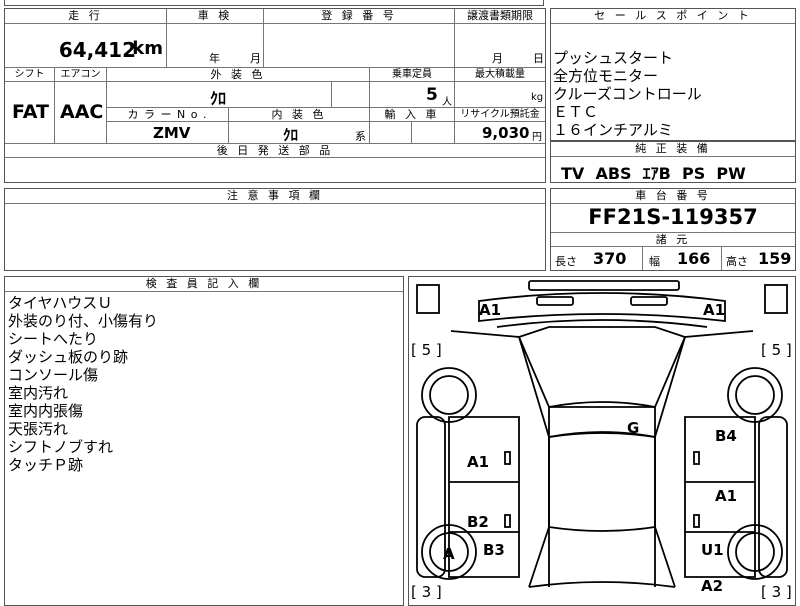  I want to click on registration-cell, so click(359, 46).